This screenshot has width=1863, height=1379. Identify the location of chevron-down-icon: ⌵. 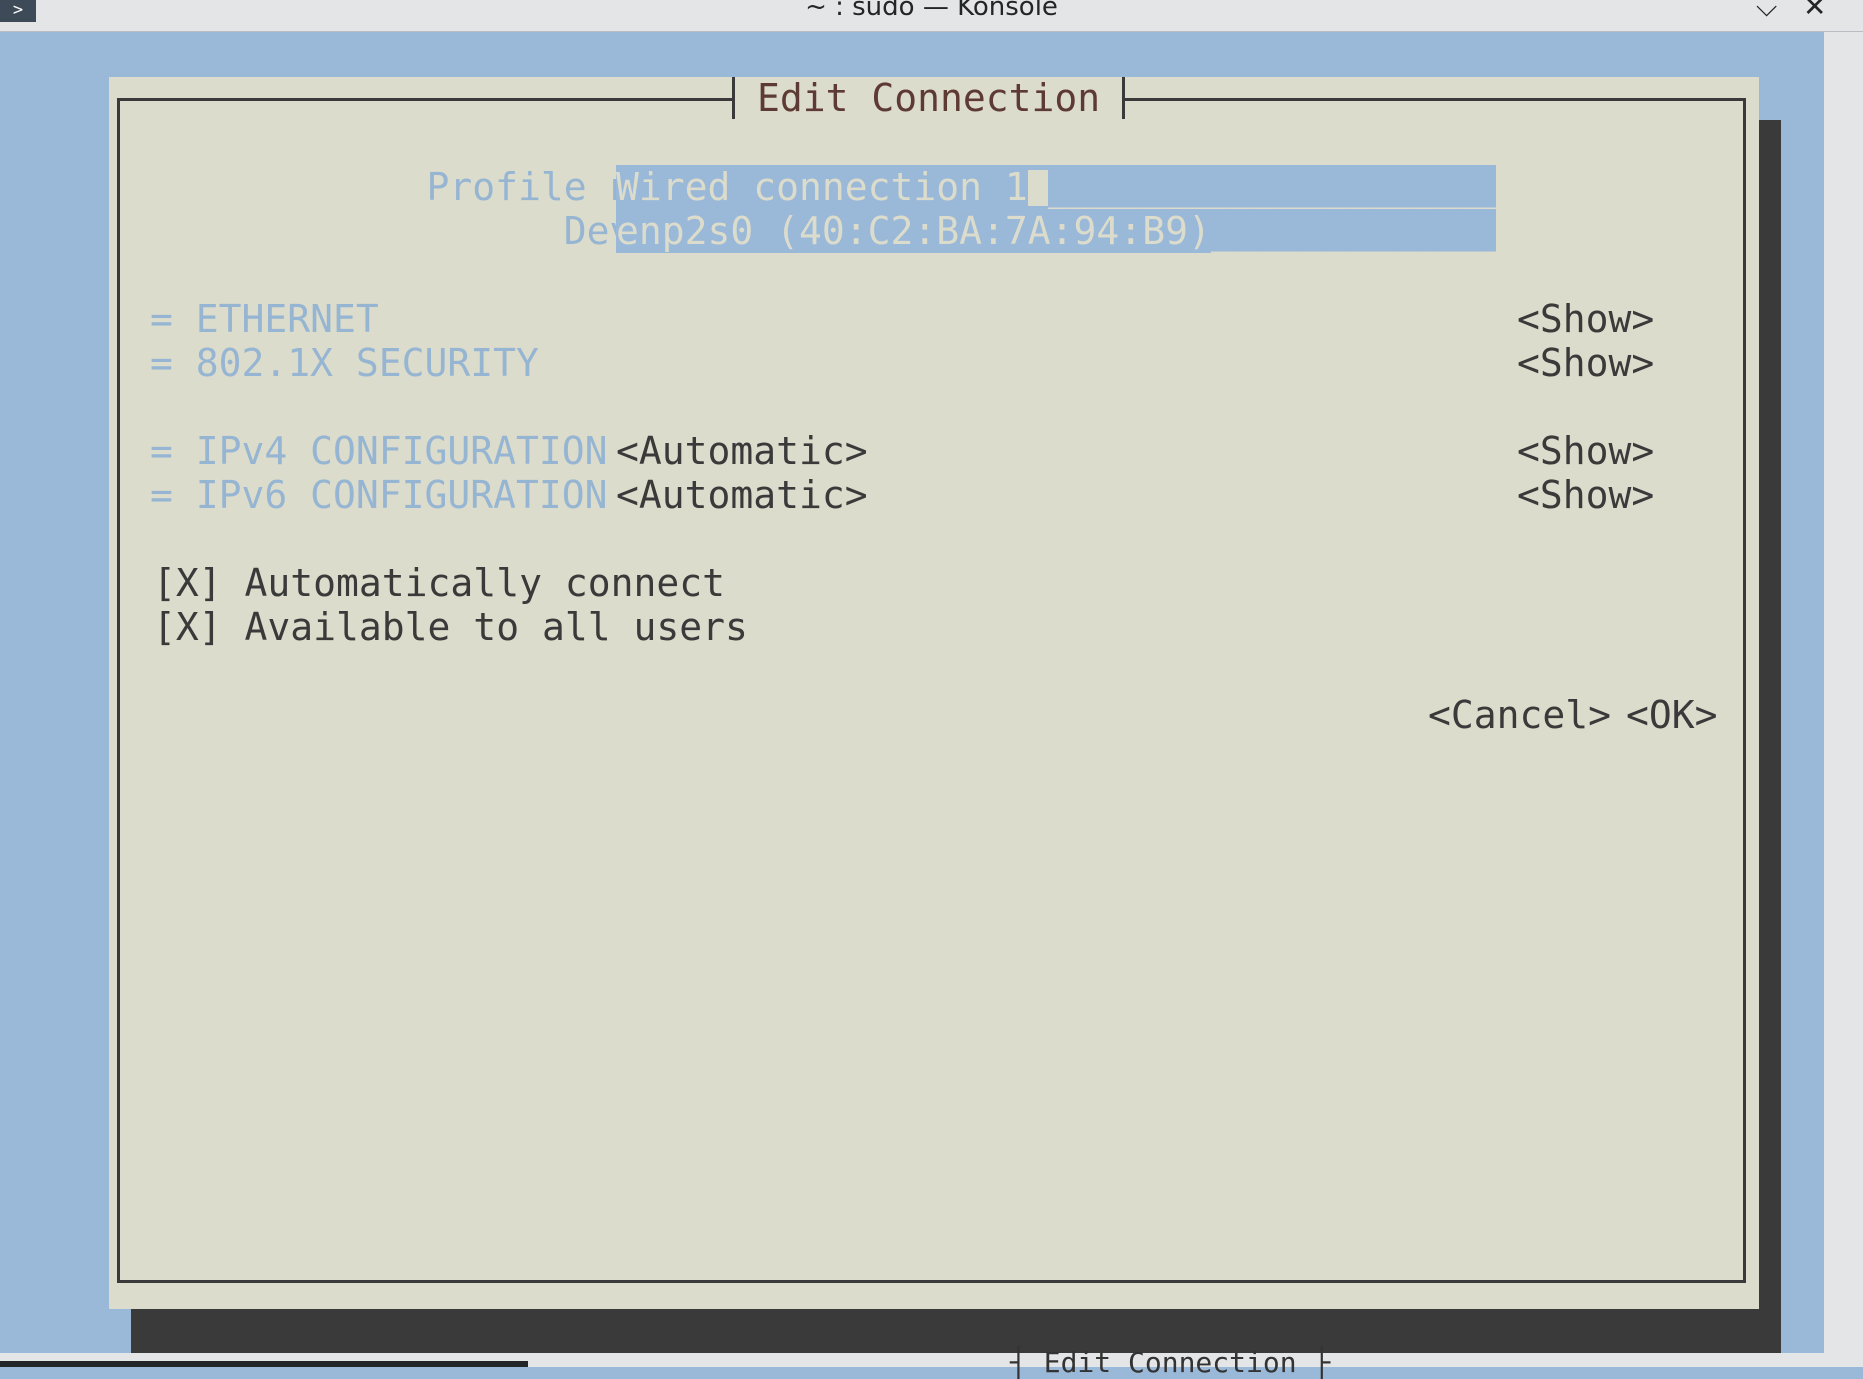
(1766, 12).